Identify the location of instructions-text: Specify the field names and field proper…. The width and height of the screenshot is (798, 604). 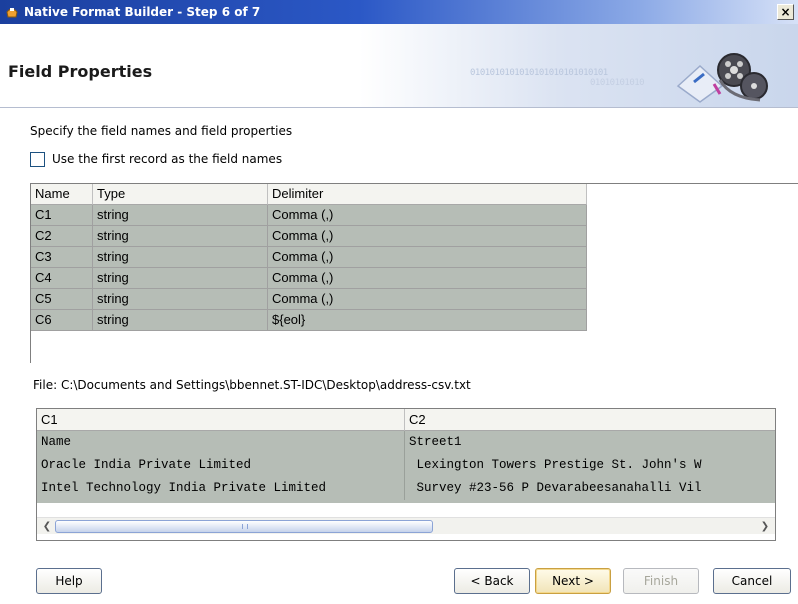
(161, 131).